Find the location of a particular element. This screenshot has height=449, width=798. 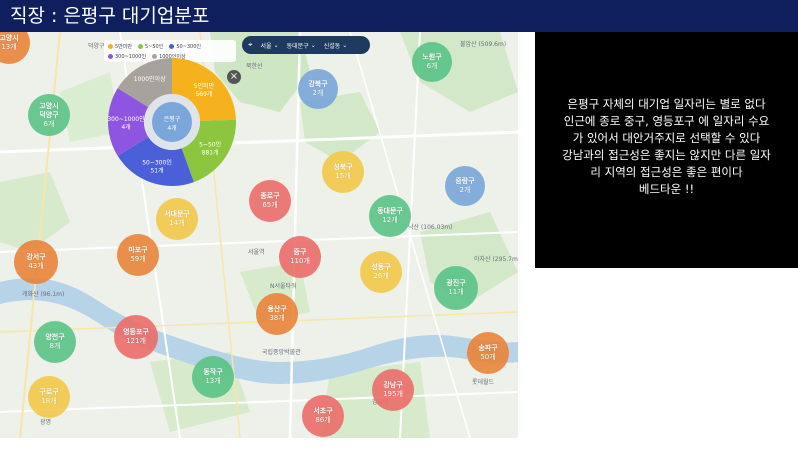

district-count: 14개 is located at coordinates (177, 223).